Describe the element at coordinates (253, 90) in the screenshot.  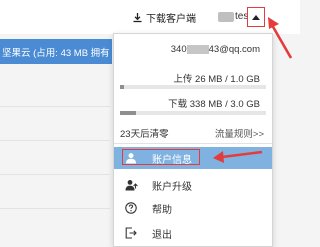
I see `annotation-arrows` at that location.